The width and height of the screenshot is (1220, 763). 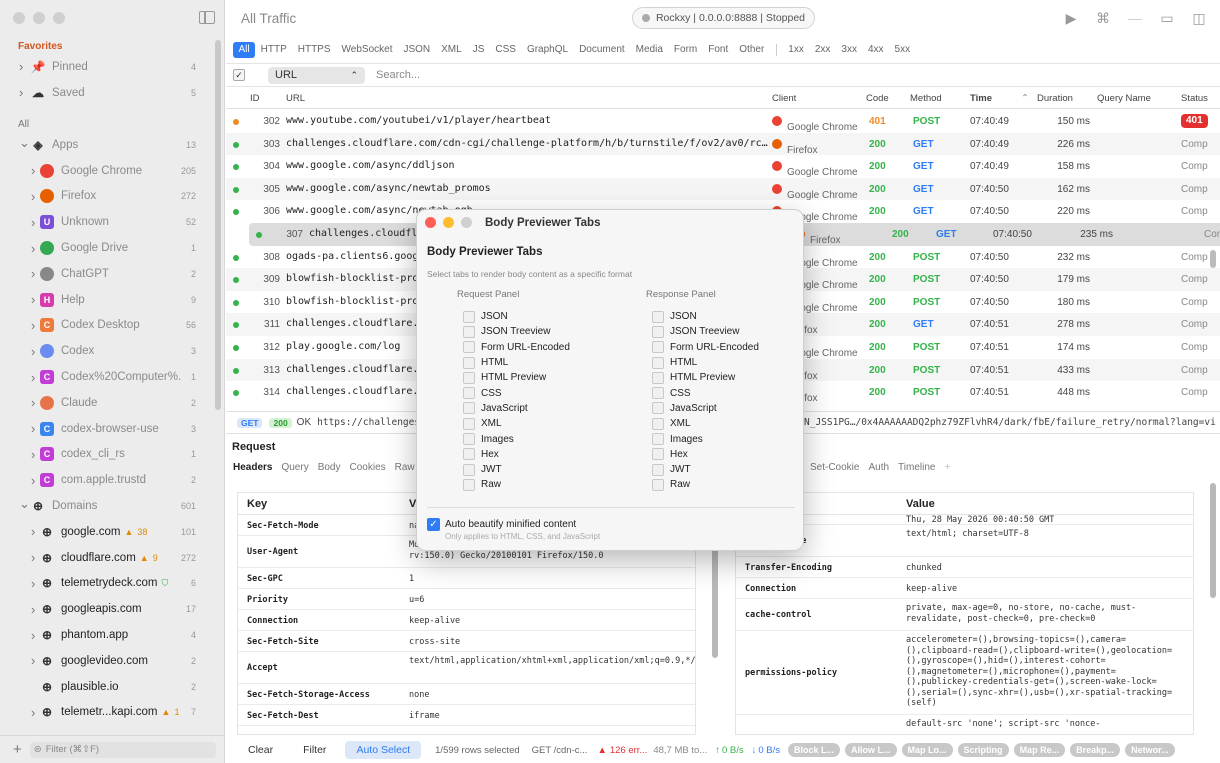 What do you see at coordinates (649, 50) in the screenshot?
I see `filter-tab-media: Media` at bounding box center [649, 50].